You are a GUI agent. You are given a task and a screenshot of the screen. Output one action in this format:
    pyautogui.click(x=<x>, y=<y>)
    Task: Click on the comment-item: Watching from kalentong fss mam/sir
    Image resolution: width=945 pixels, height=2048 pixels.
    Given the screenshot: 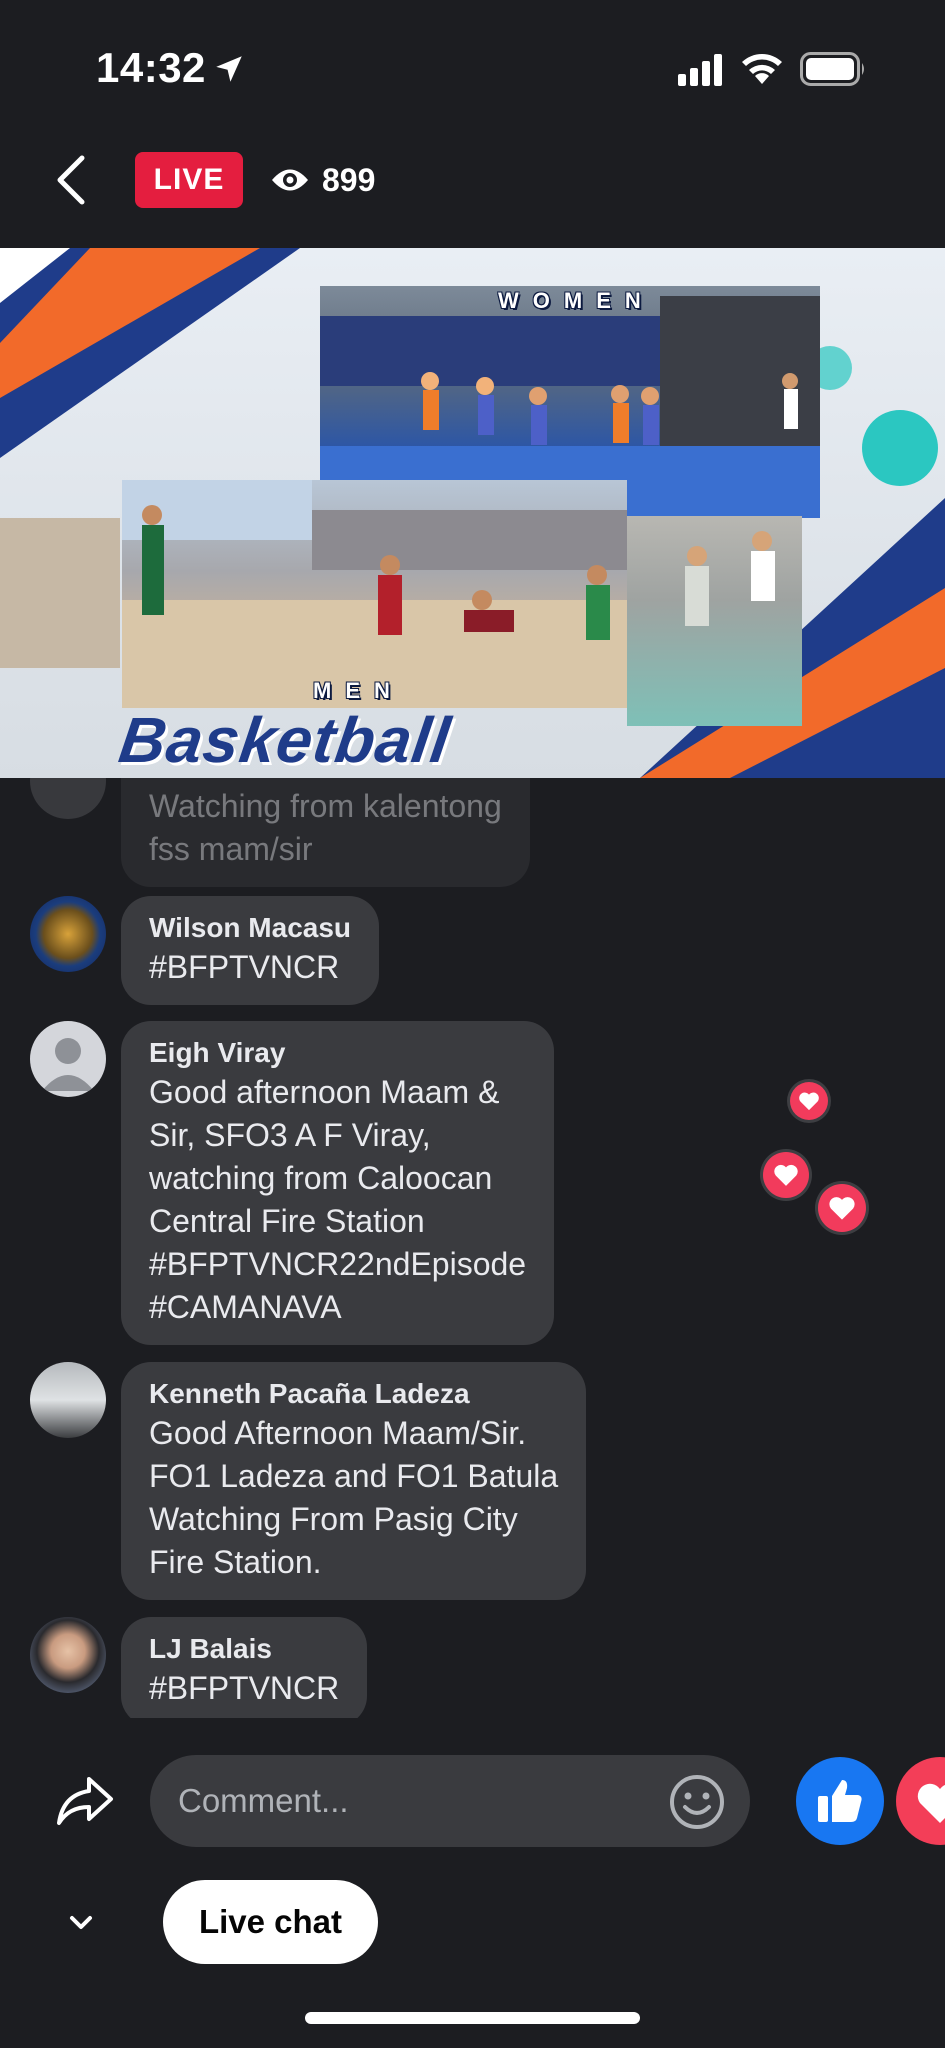 What is the action you would take?
    pyautogui.click(x=280, y=832)
    